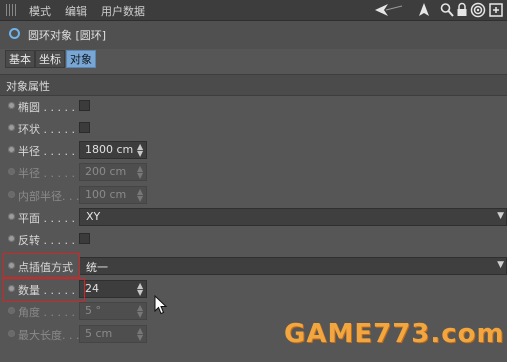  I want to click on plane-select: XY ▼, so click(293, 217).